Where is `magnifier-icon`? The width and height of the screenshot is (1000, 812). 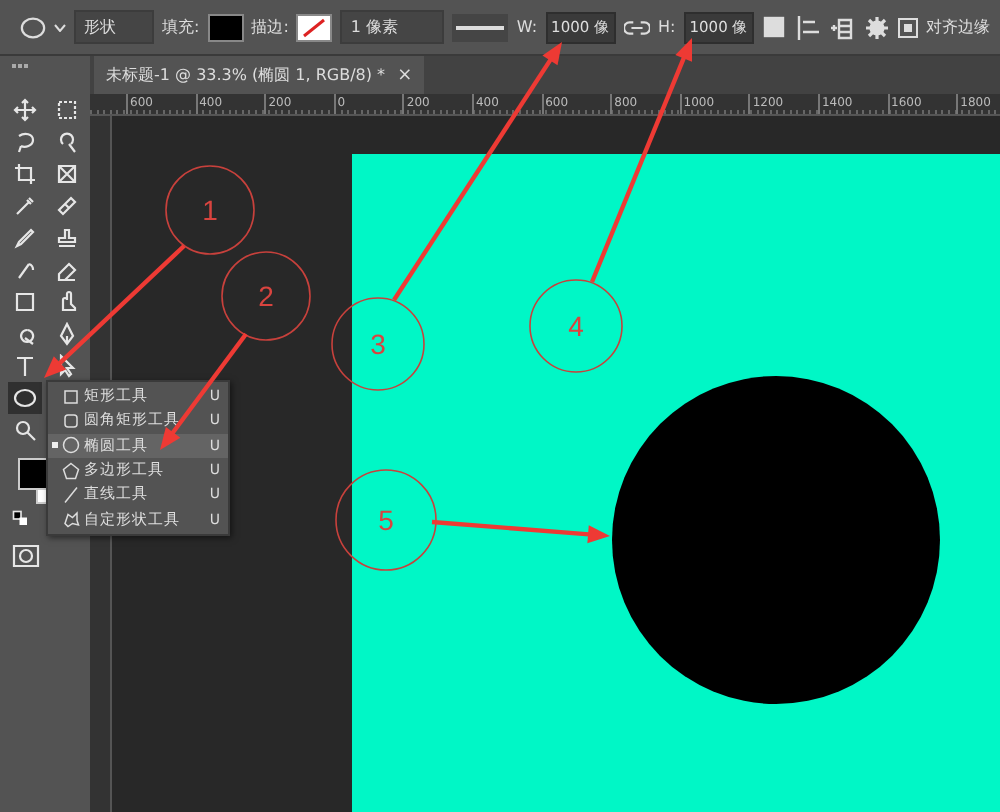 magnifier-icon is located at coordinates (25, 430).